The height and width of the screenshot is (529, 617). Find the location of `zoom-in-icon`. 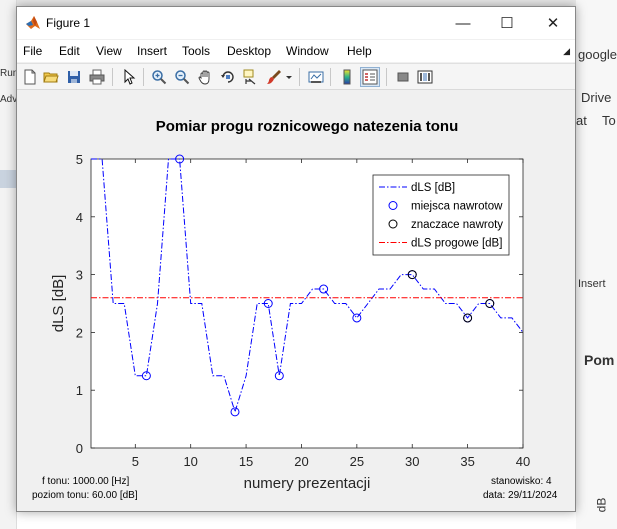

zoom-in-icon is located at coordinates (159, 77).